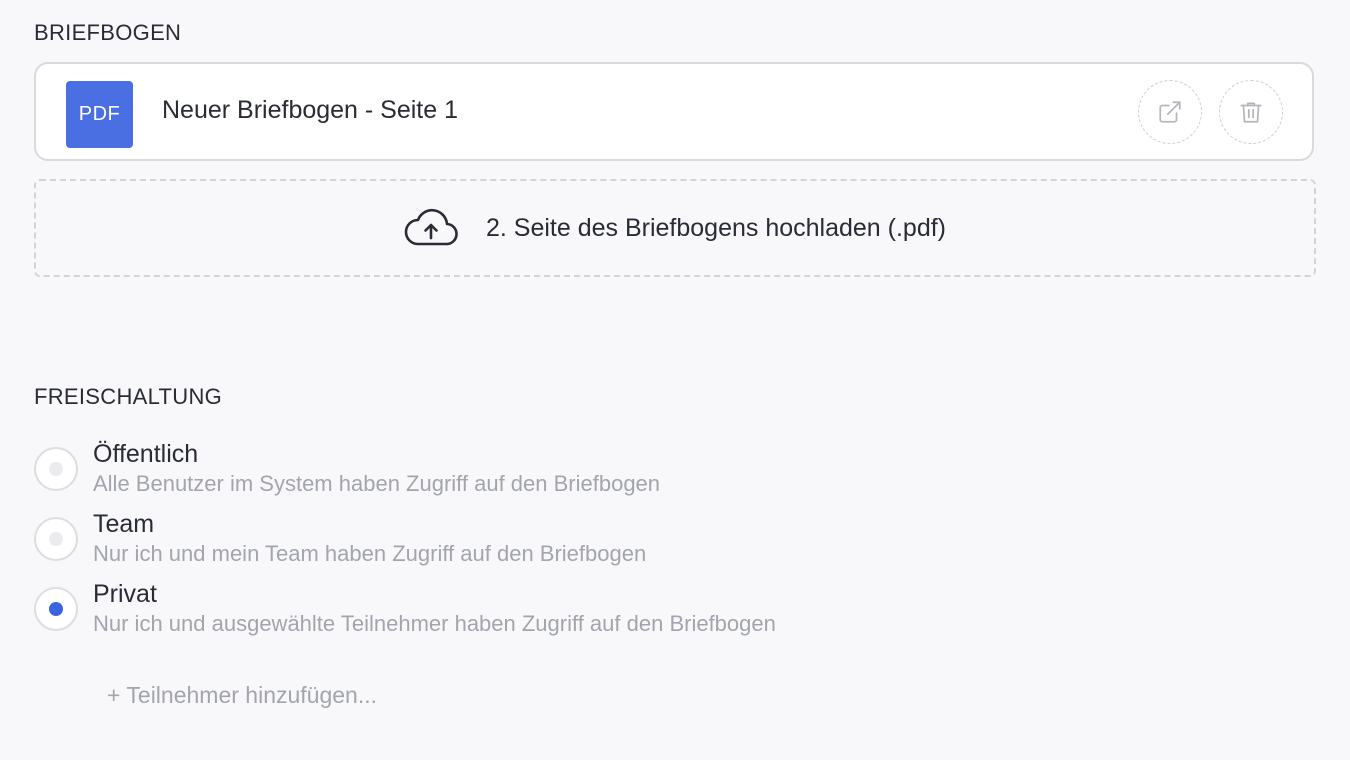 Image resolution: width=1350 pixels, height=760 pixels. Describe the element at coordinates (310, 110) in the screenshot. I see `file-name: Neuer Briefbogen - Seite 1` at that location.